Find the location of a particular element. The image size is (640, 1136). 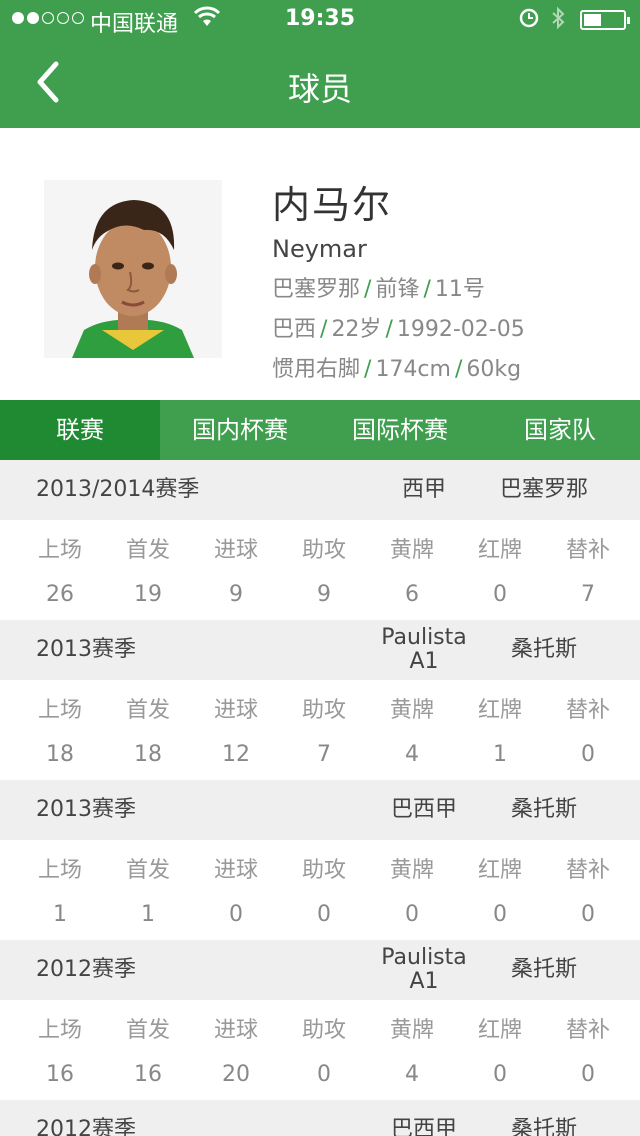

status-bar: 中国联通 19:35 is located at coordinates (320, 20).